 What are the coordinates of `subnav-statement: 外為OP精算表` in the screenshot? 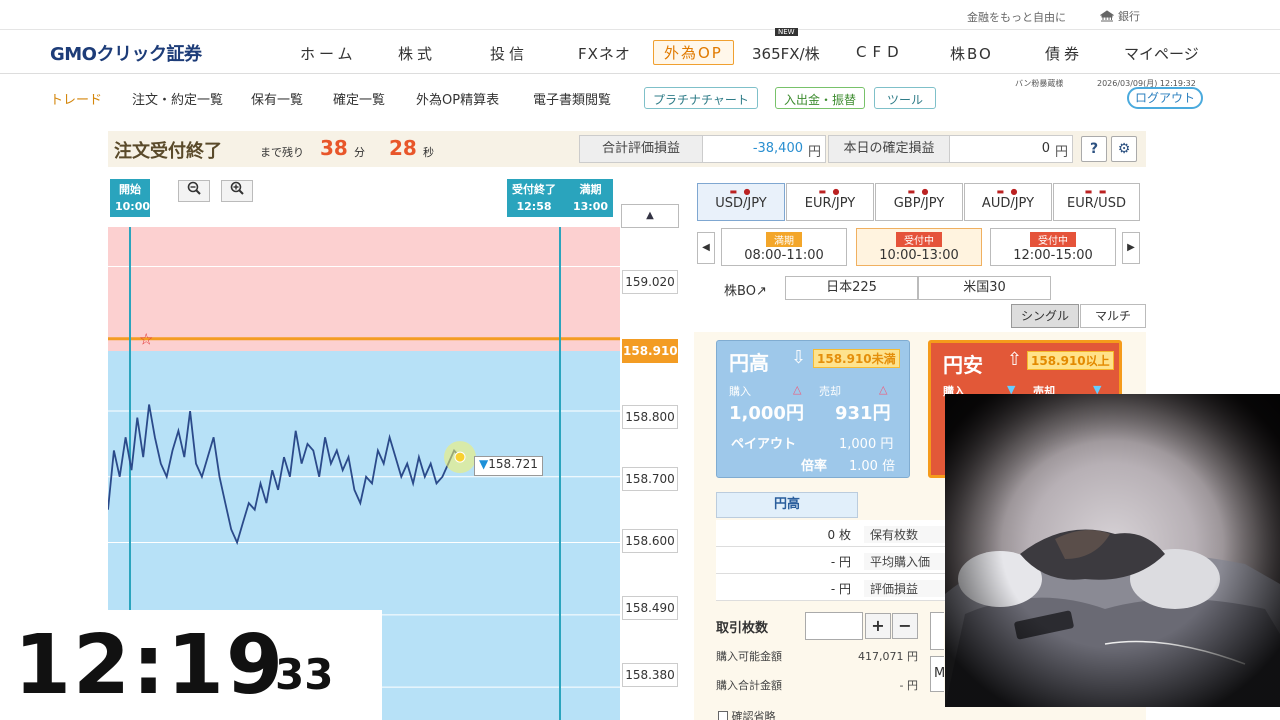 It's located at (457, 98).